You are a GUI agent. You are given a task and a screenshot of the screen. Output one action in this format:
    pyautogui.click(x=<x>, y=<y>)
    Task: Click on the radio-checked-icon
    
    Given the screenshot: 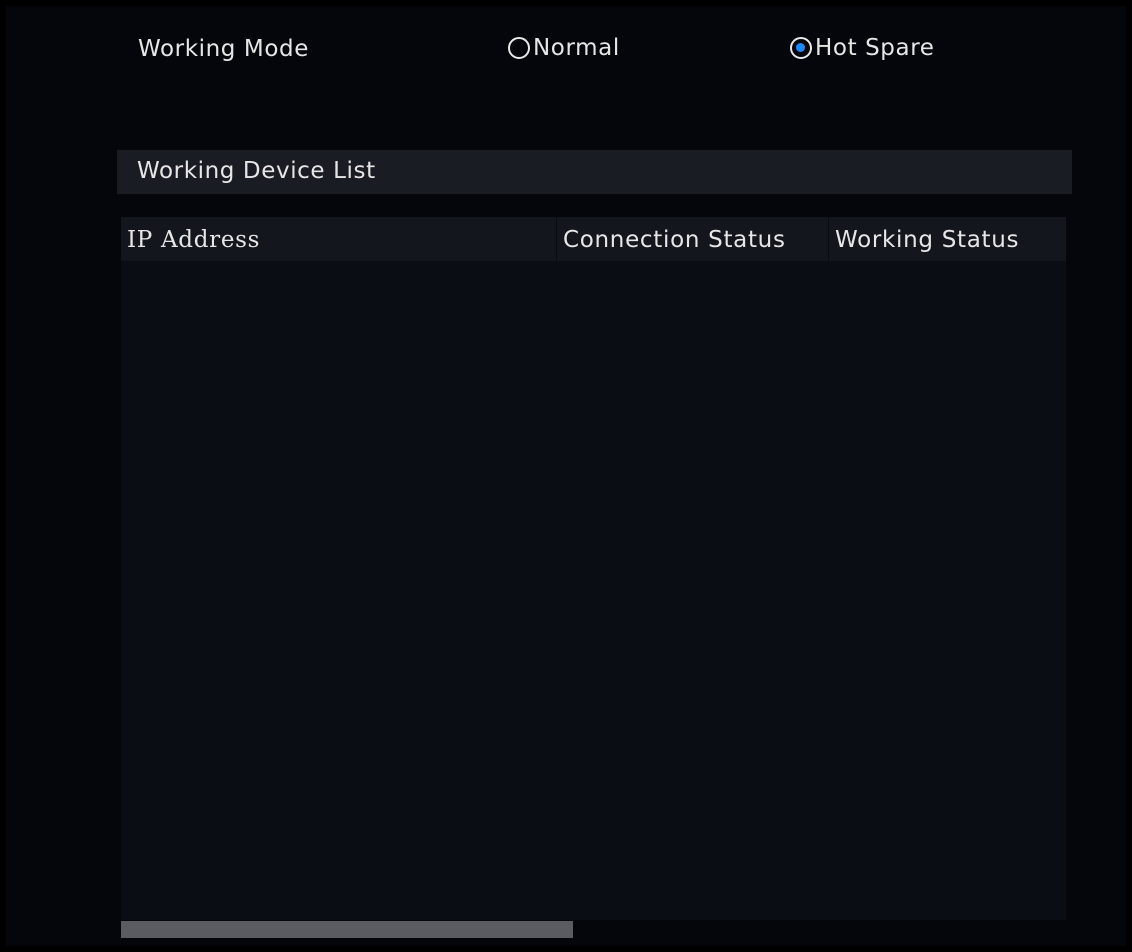 What is the action you would take?
    pyautogui.click(x=801, y=48)
    